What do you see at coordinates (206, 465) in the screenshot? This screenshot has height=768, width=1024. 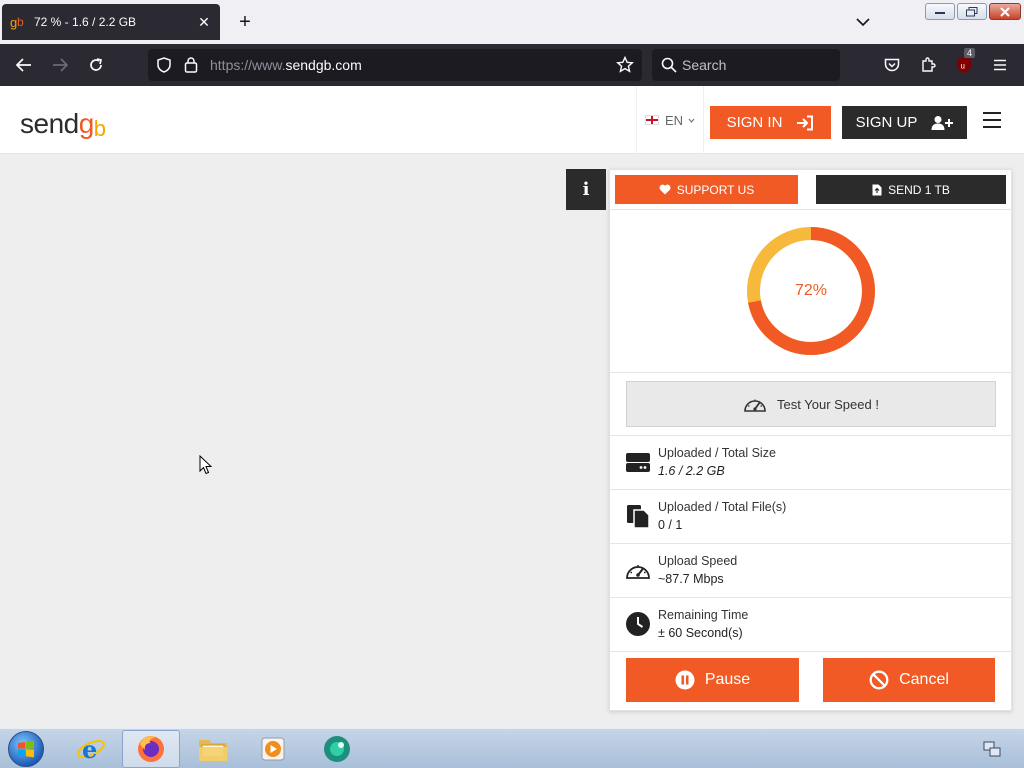 I see `mouse-cursor-icon` at bounding box center [206, 465].